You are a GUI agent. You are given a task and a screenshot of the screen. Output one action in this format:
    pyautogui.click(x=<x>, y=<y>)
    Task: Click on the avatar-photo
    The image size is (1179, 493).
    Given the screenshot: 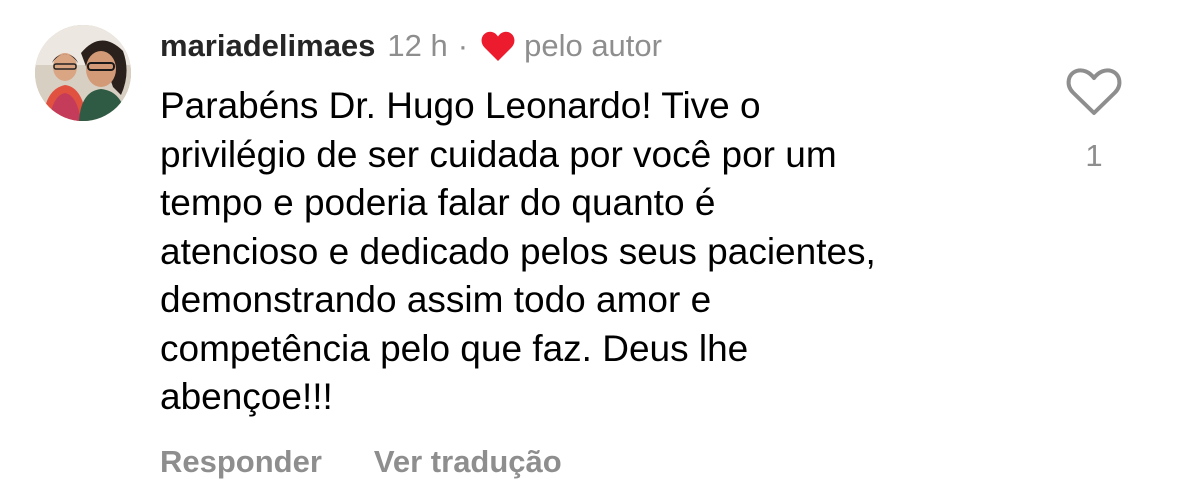 What is the action you would take?
    pyautogui.click(x=83, y=73)
    